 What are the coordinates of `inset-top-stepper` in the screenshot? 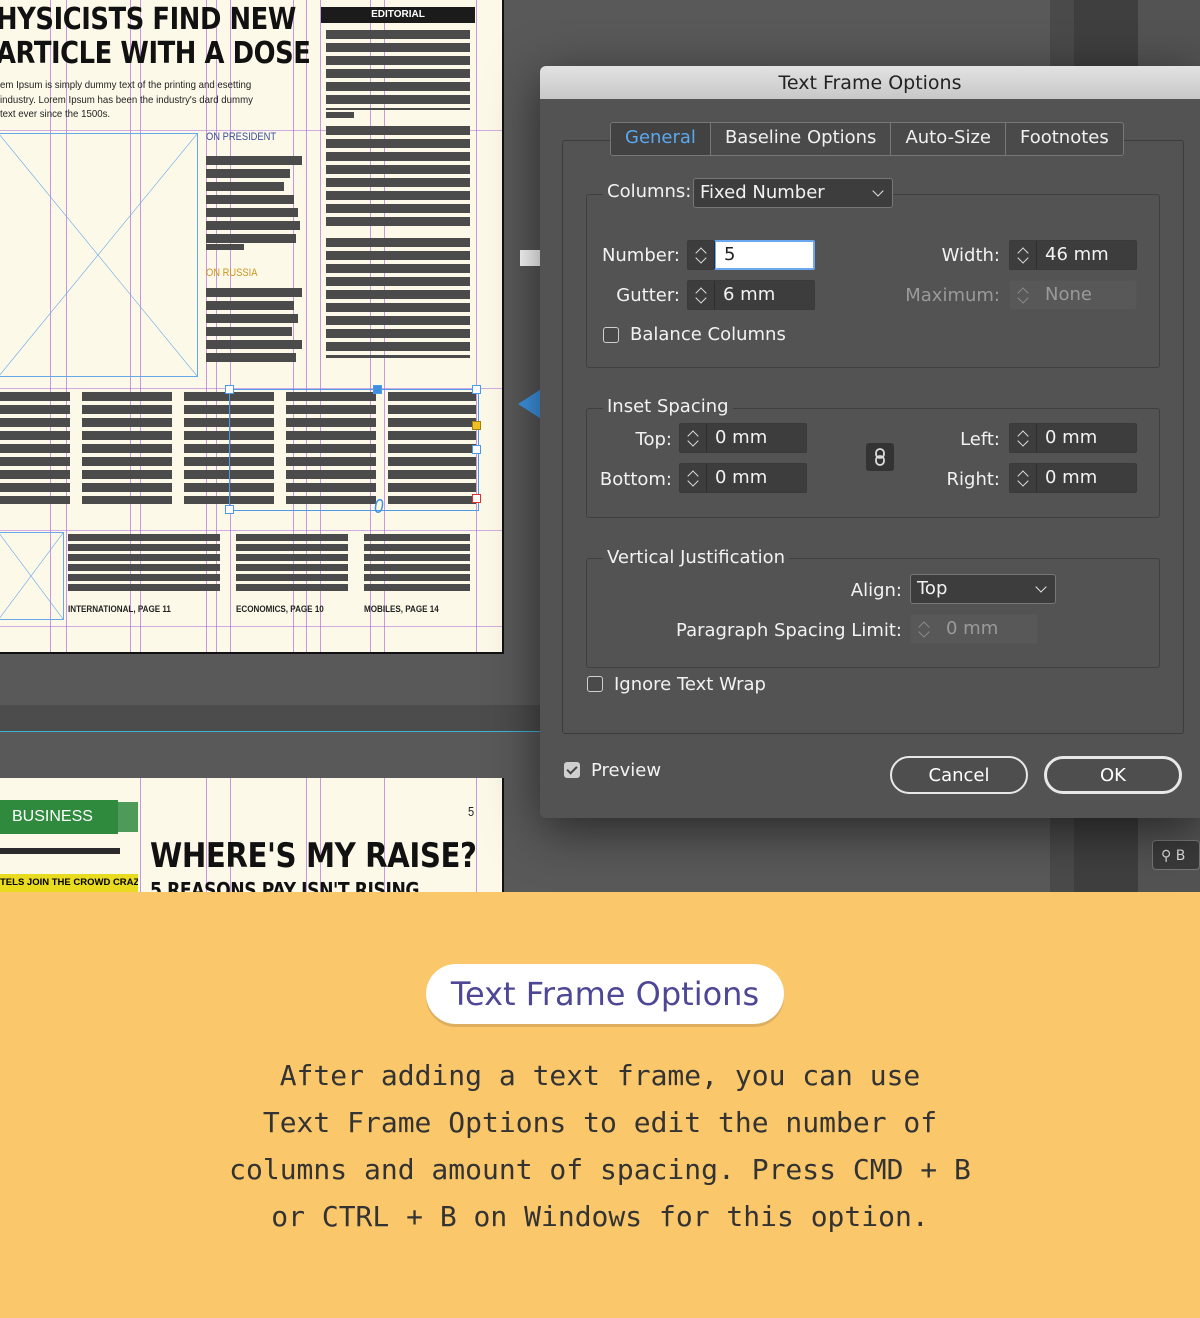 It's located at (693, 438).